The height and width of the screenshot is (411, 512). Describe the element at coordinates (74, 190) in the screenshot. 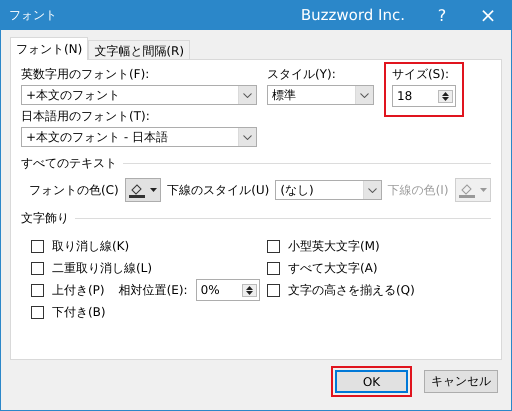

I see `field-label: フォントの色(C)` at that location.